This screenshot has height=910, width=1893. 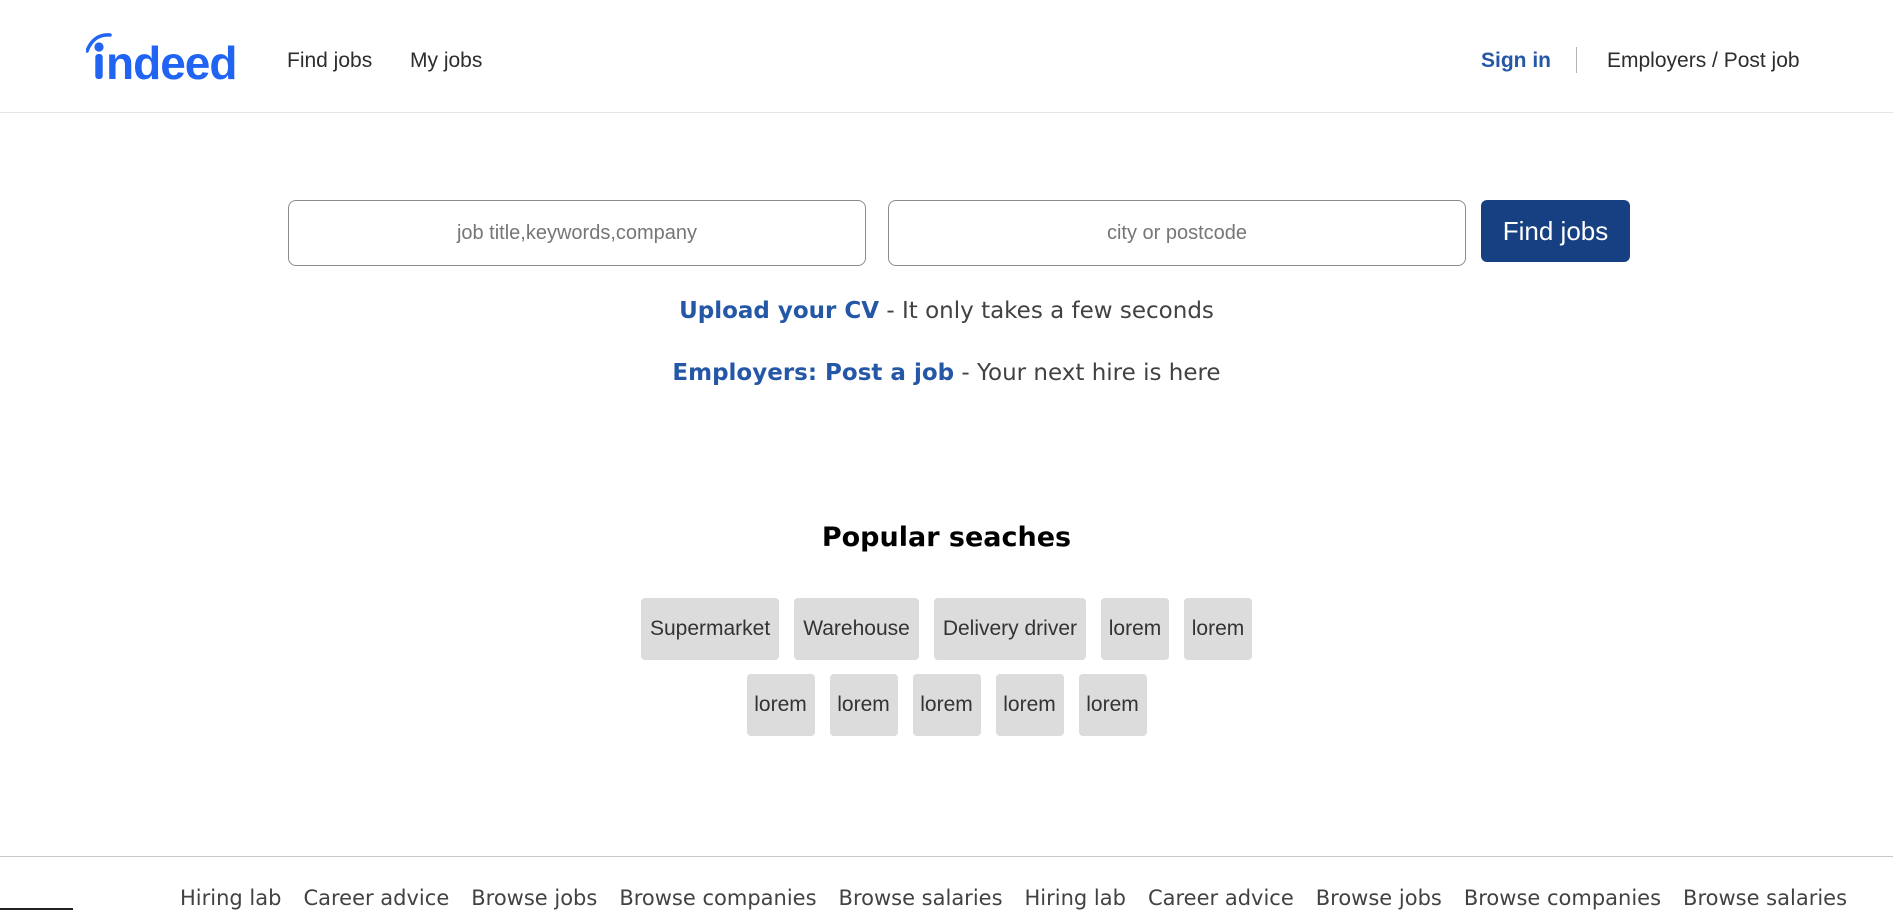 I want to click on find-jobs-button: Find jobs, so click(x=1555, y=231).